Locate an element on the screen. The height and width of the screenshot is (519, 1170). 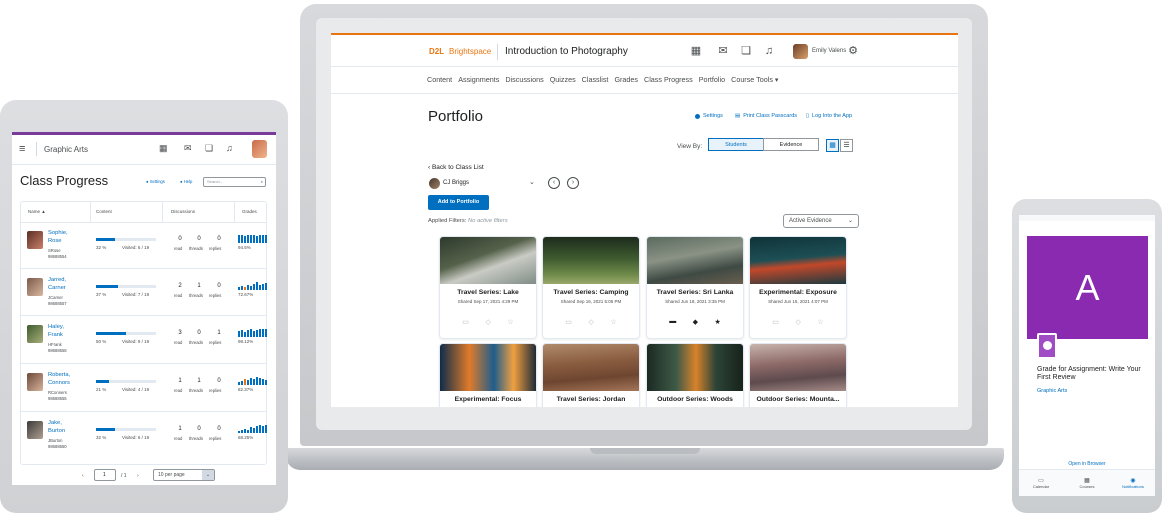
content-percent: 37 % is located at coordinates (101, 294).